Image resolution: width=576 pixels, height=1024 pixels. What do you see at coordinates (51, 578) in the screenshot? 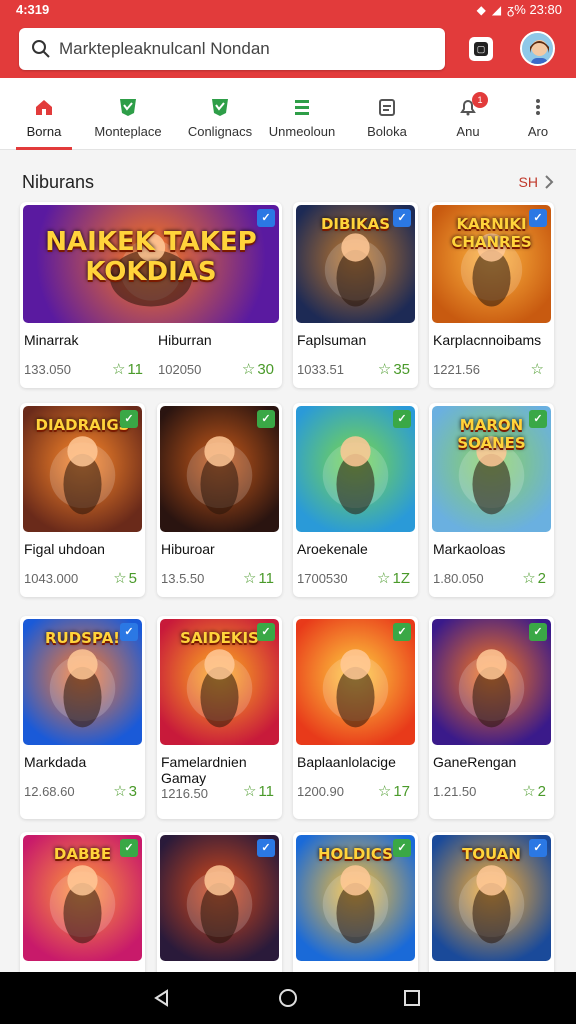
I see `card-price: 1043.000` at bounding box center [51, 578].